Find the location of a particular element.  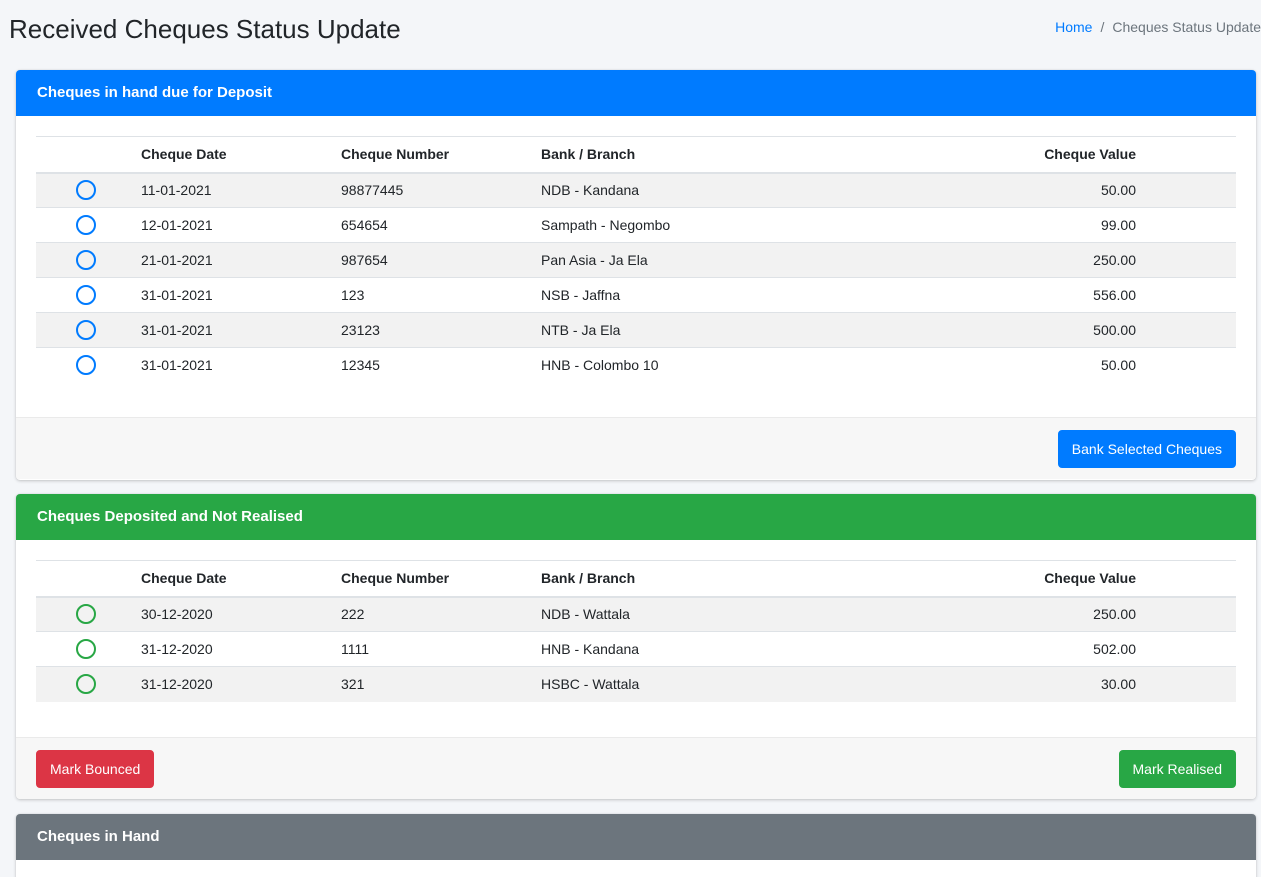

cell-number: 23123 is located at coordinates (441, 330).